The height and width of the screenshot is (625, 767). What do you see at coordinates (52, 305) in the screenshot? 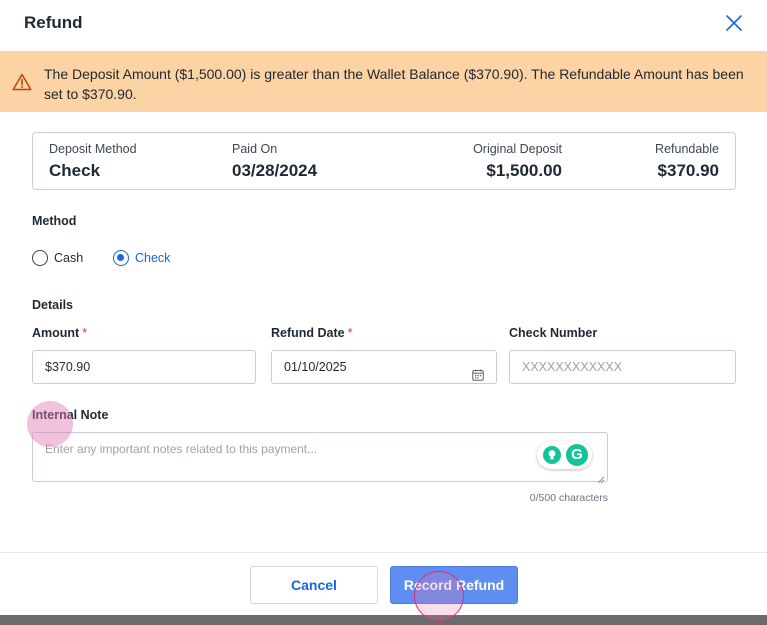
I see `details-label: Details` at bounding box center [52, 305].